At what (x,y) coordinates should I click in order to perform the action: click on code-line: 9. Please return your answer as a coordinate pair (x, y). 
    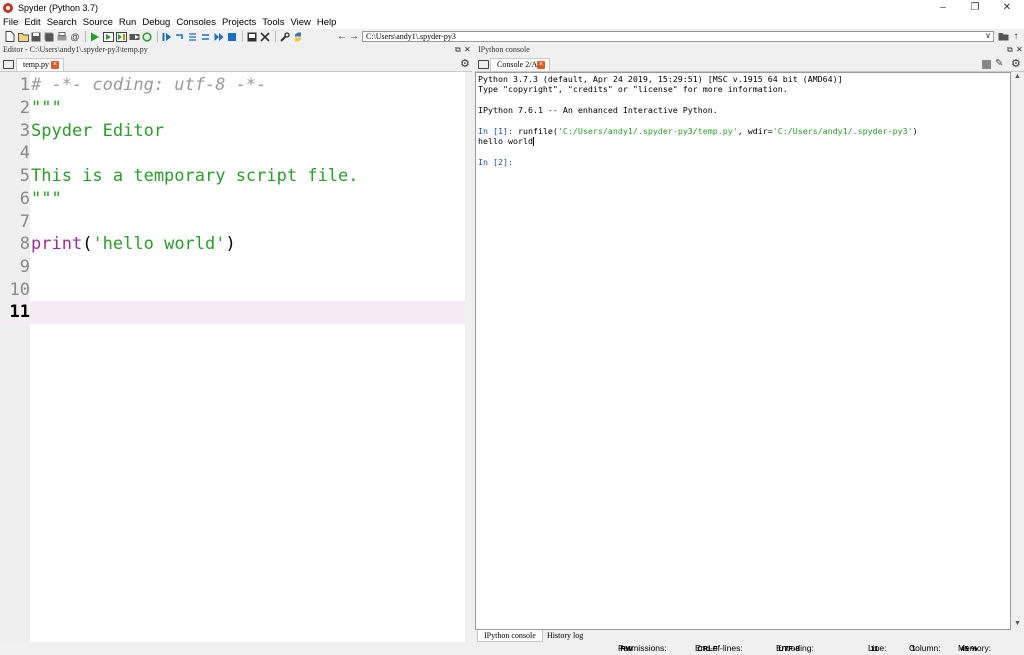
    Looking at the image, I should click on (232, 267).